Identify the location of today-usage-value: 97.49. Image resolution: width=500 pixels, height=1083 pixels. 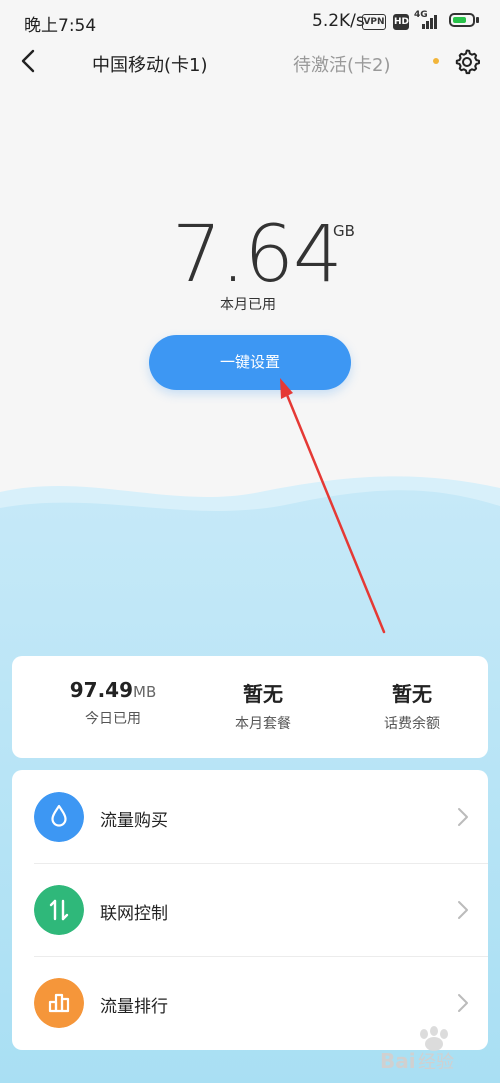
(101, 690).